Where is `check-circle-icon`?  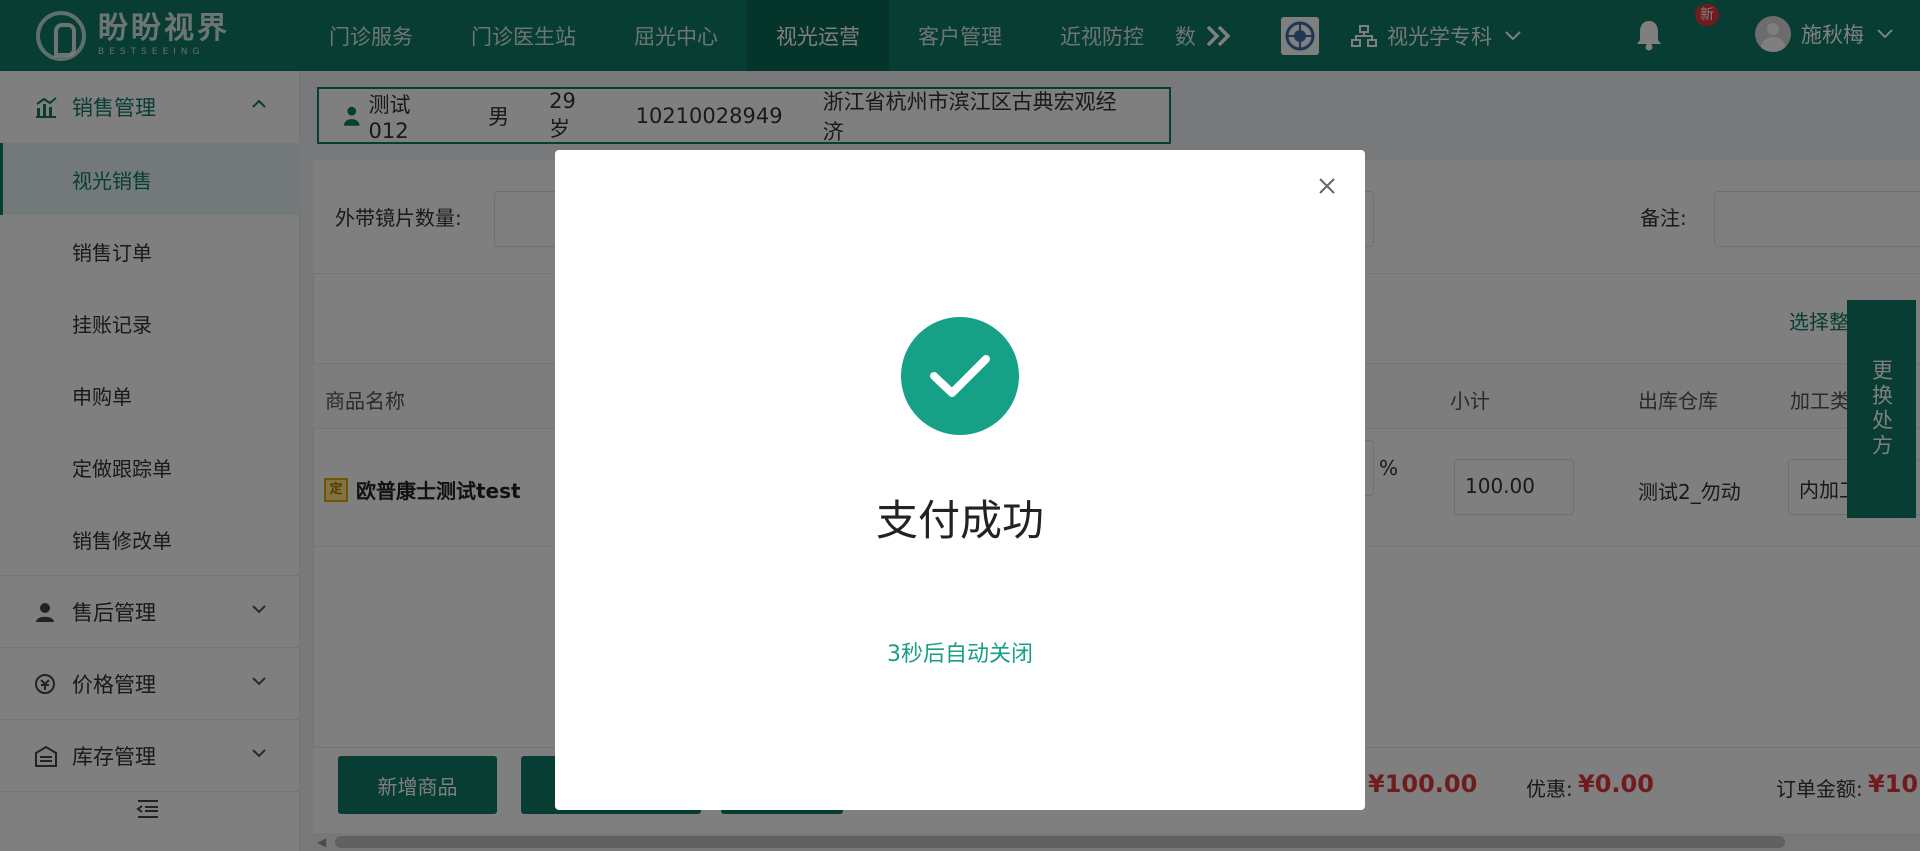 check-circle-icon is located at coordinates (960, 376).